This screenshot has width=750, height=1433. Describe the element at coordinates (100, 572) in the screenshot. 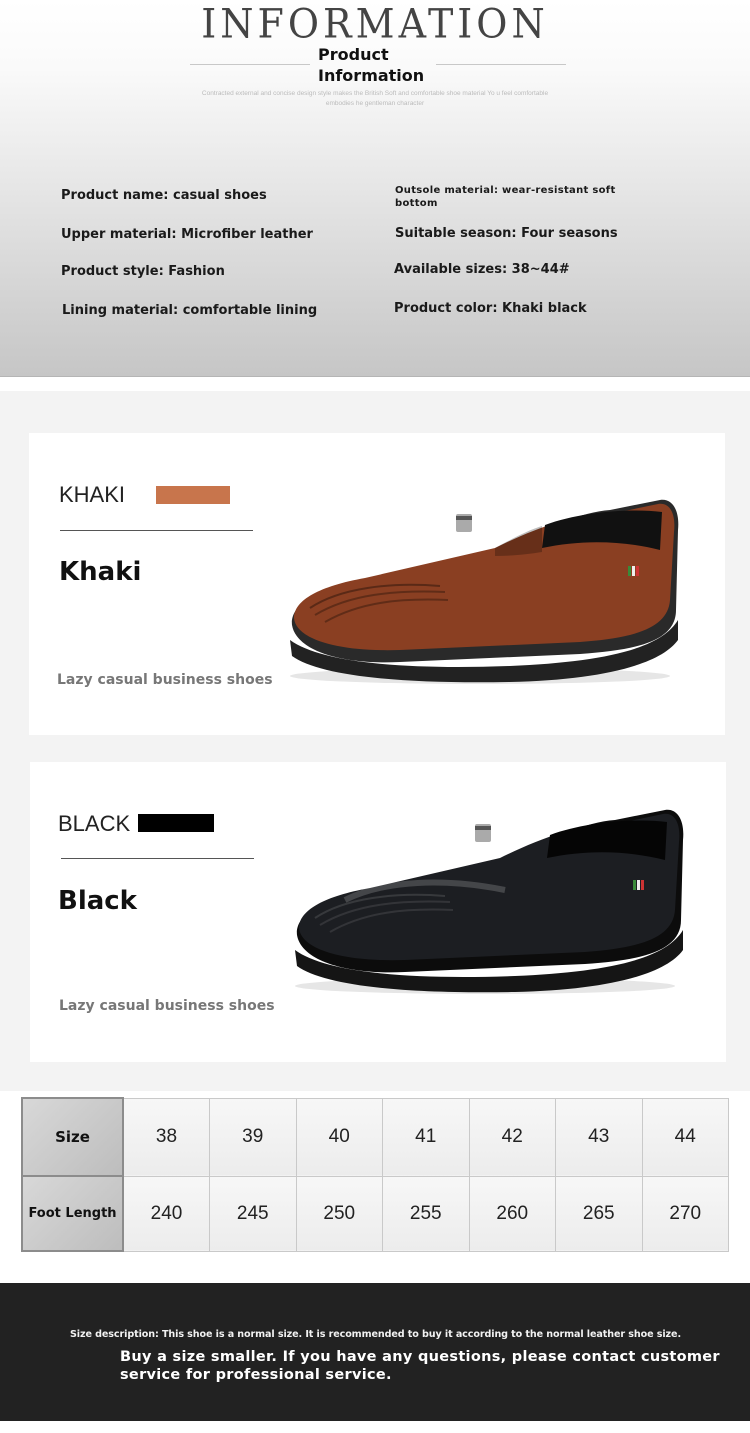

I see `khaki-color-name: Khaki` at that location.